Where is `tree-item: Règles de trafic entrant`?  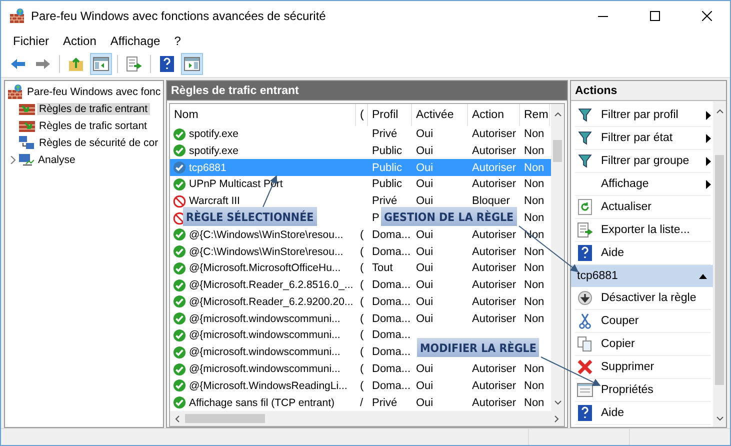
tree-item: Règles de trafic entrant is located at coordinates (93, 108).